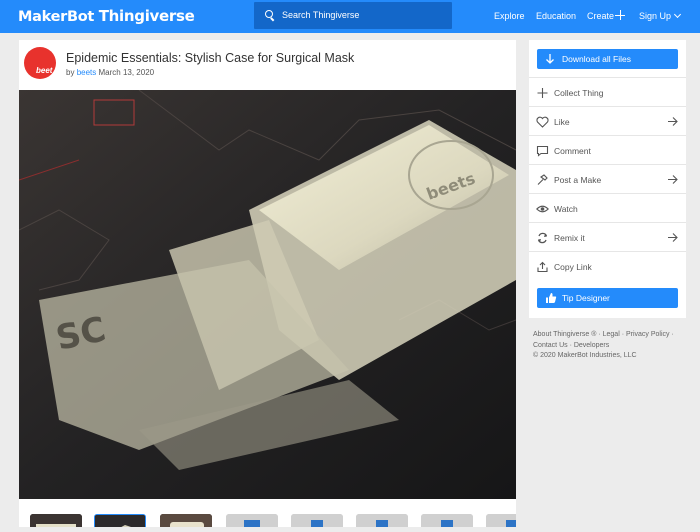 The image size is (700, 532). I want to click on thumbnail-7-image, so click(447, 520).